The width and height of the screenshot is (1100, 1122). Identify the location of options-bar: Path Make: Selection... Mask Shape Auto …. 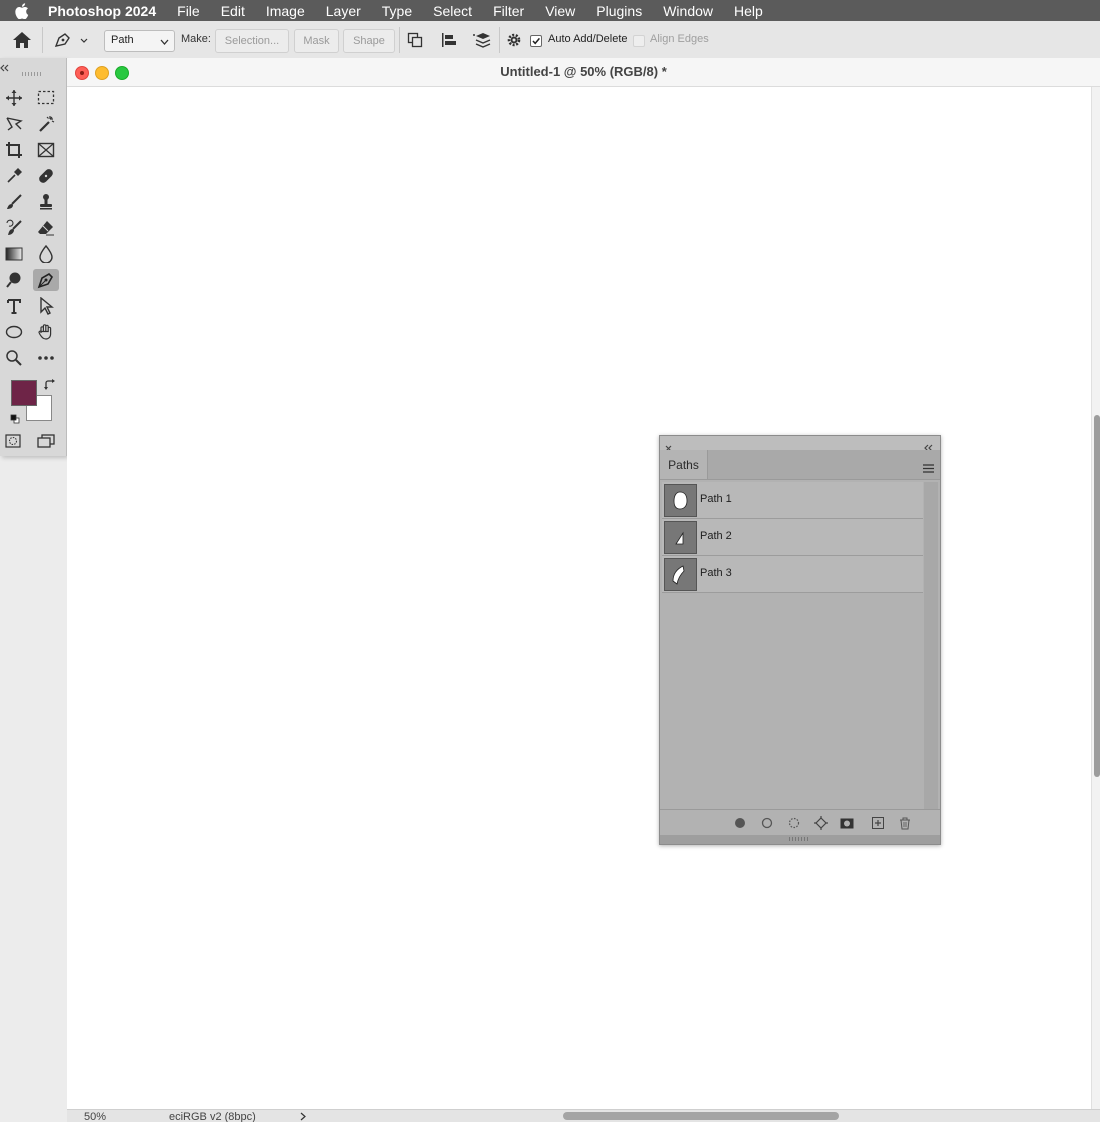
(550, 40).